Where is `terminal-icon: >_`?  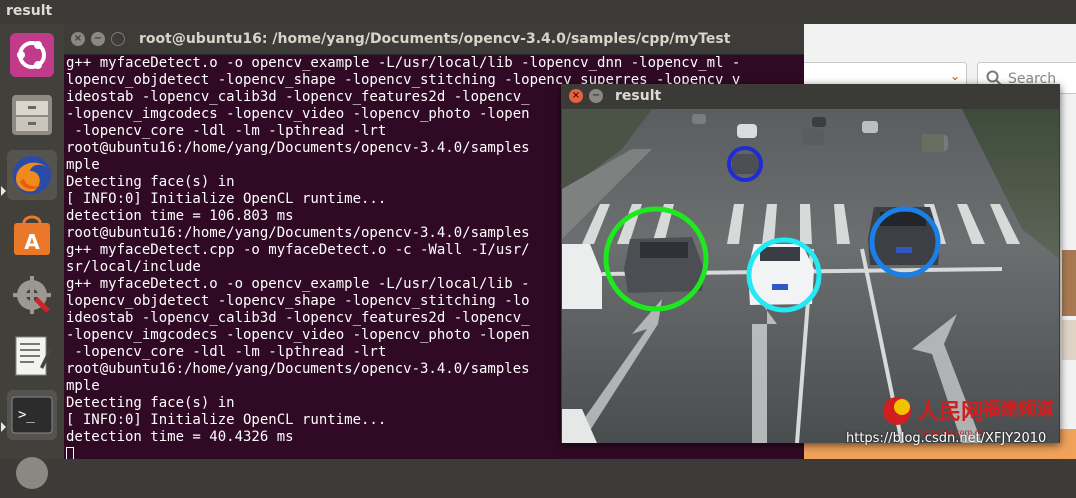 terminal-icon: >_ is located at coordinates (32, 415).